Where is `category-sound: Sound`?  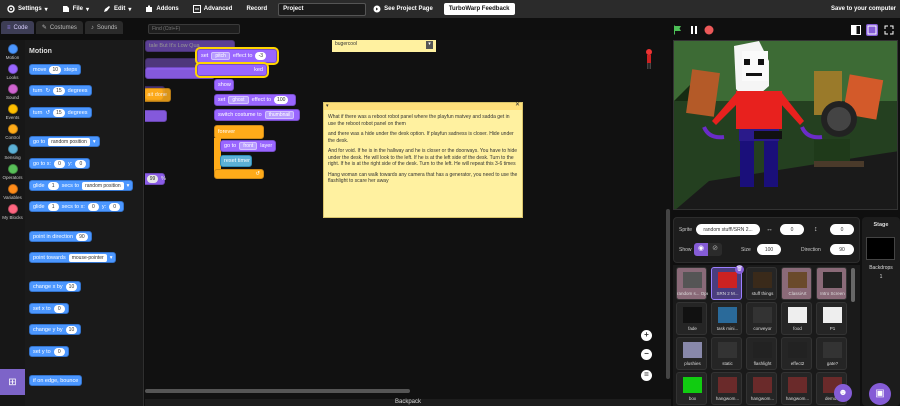 category-sound: Sound is located at coordinates (12, 92).